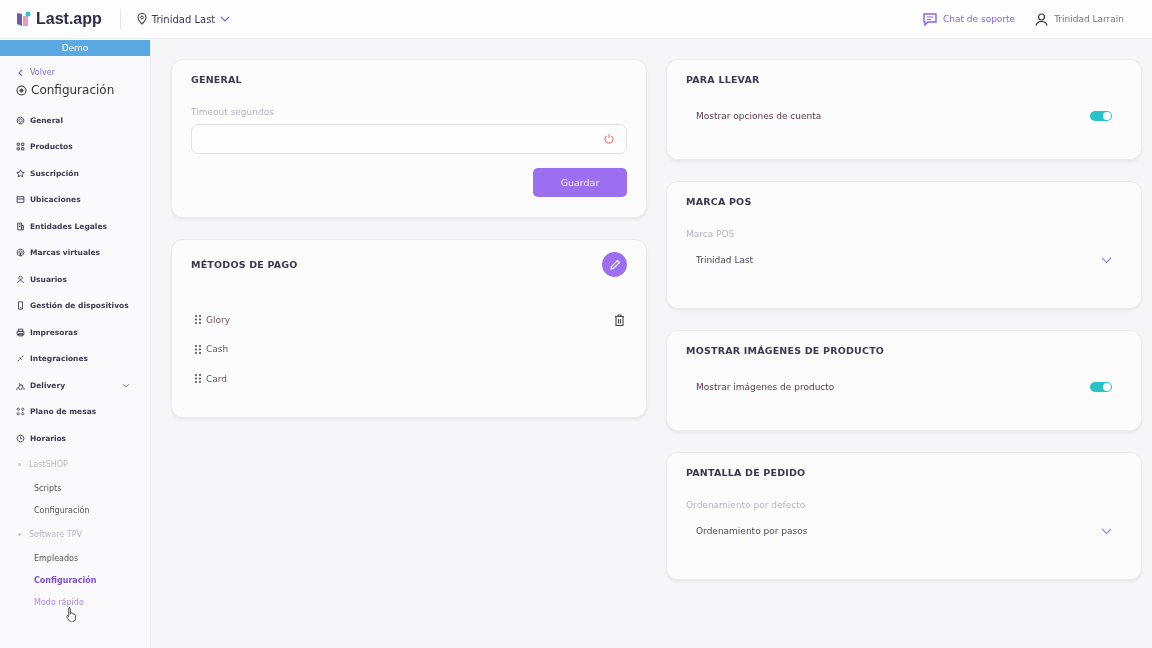 The height and width of the screenshot is (648, 1152). I want to click on field-label: Marca POS, so click(711, 234).